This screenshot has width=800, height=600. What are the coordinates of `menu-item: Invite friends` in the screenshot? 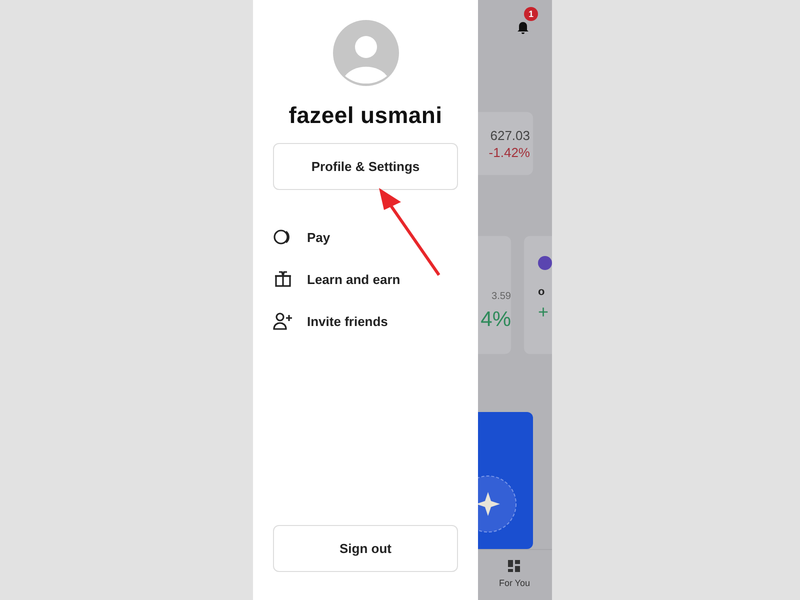 It's located at (347, 321).